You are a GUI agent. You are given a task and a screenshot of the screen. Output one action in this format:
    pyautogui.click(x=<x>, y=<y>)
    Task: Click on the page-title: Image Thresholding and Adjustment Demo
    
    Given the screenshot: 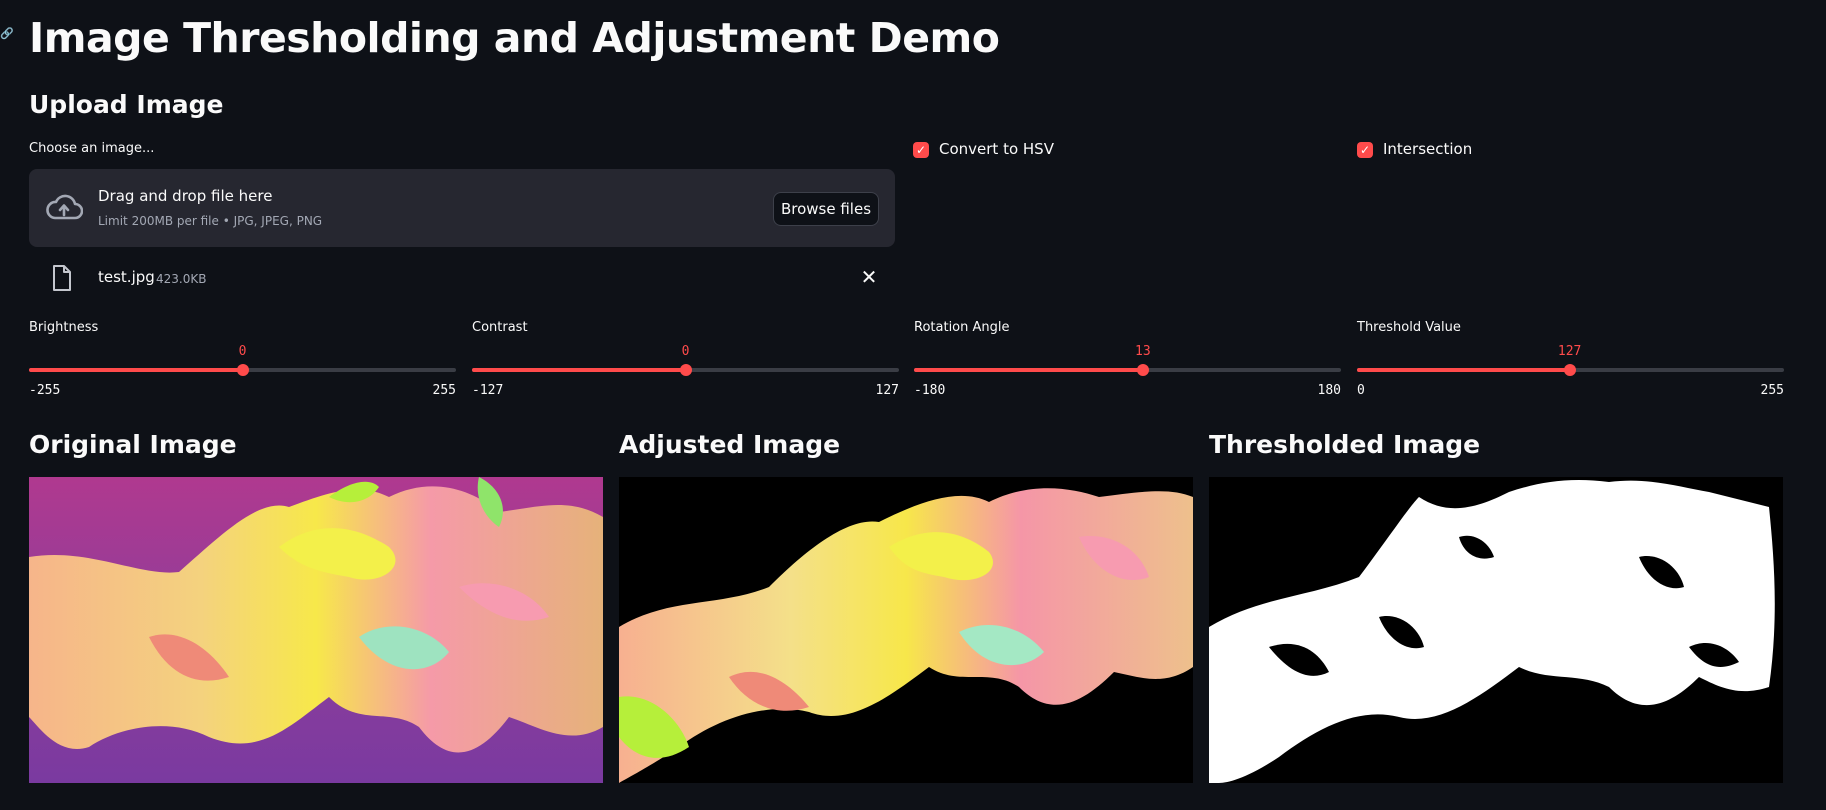 What is the action you would take?
    pyautogui.click(x=514, y=38)
    